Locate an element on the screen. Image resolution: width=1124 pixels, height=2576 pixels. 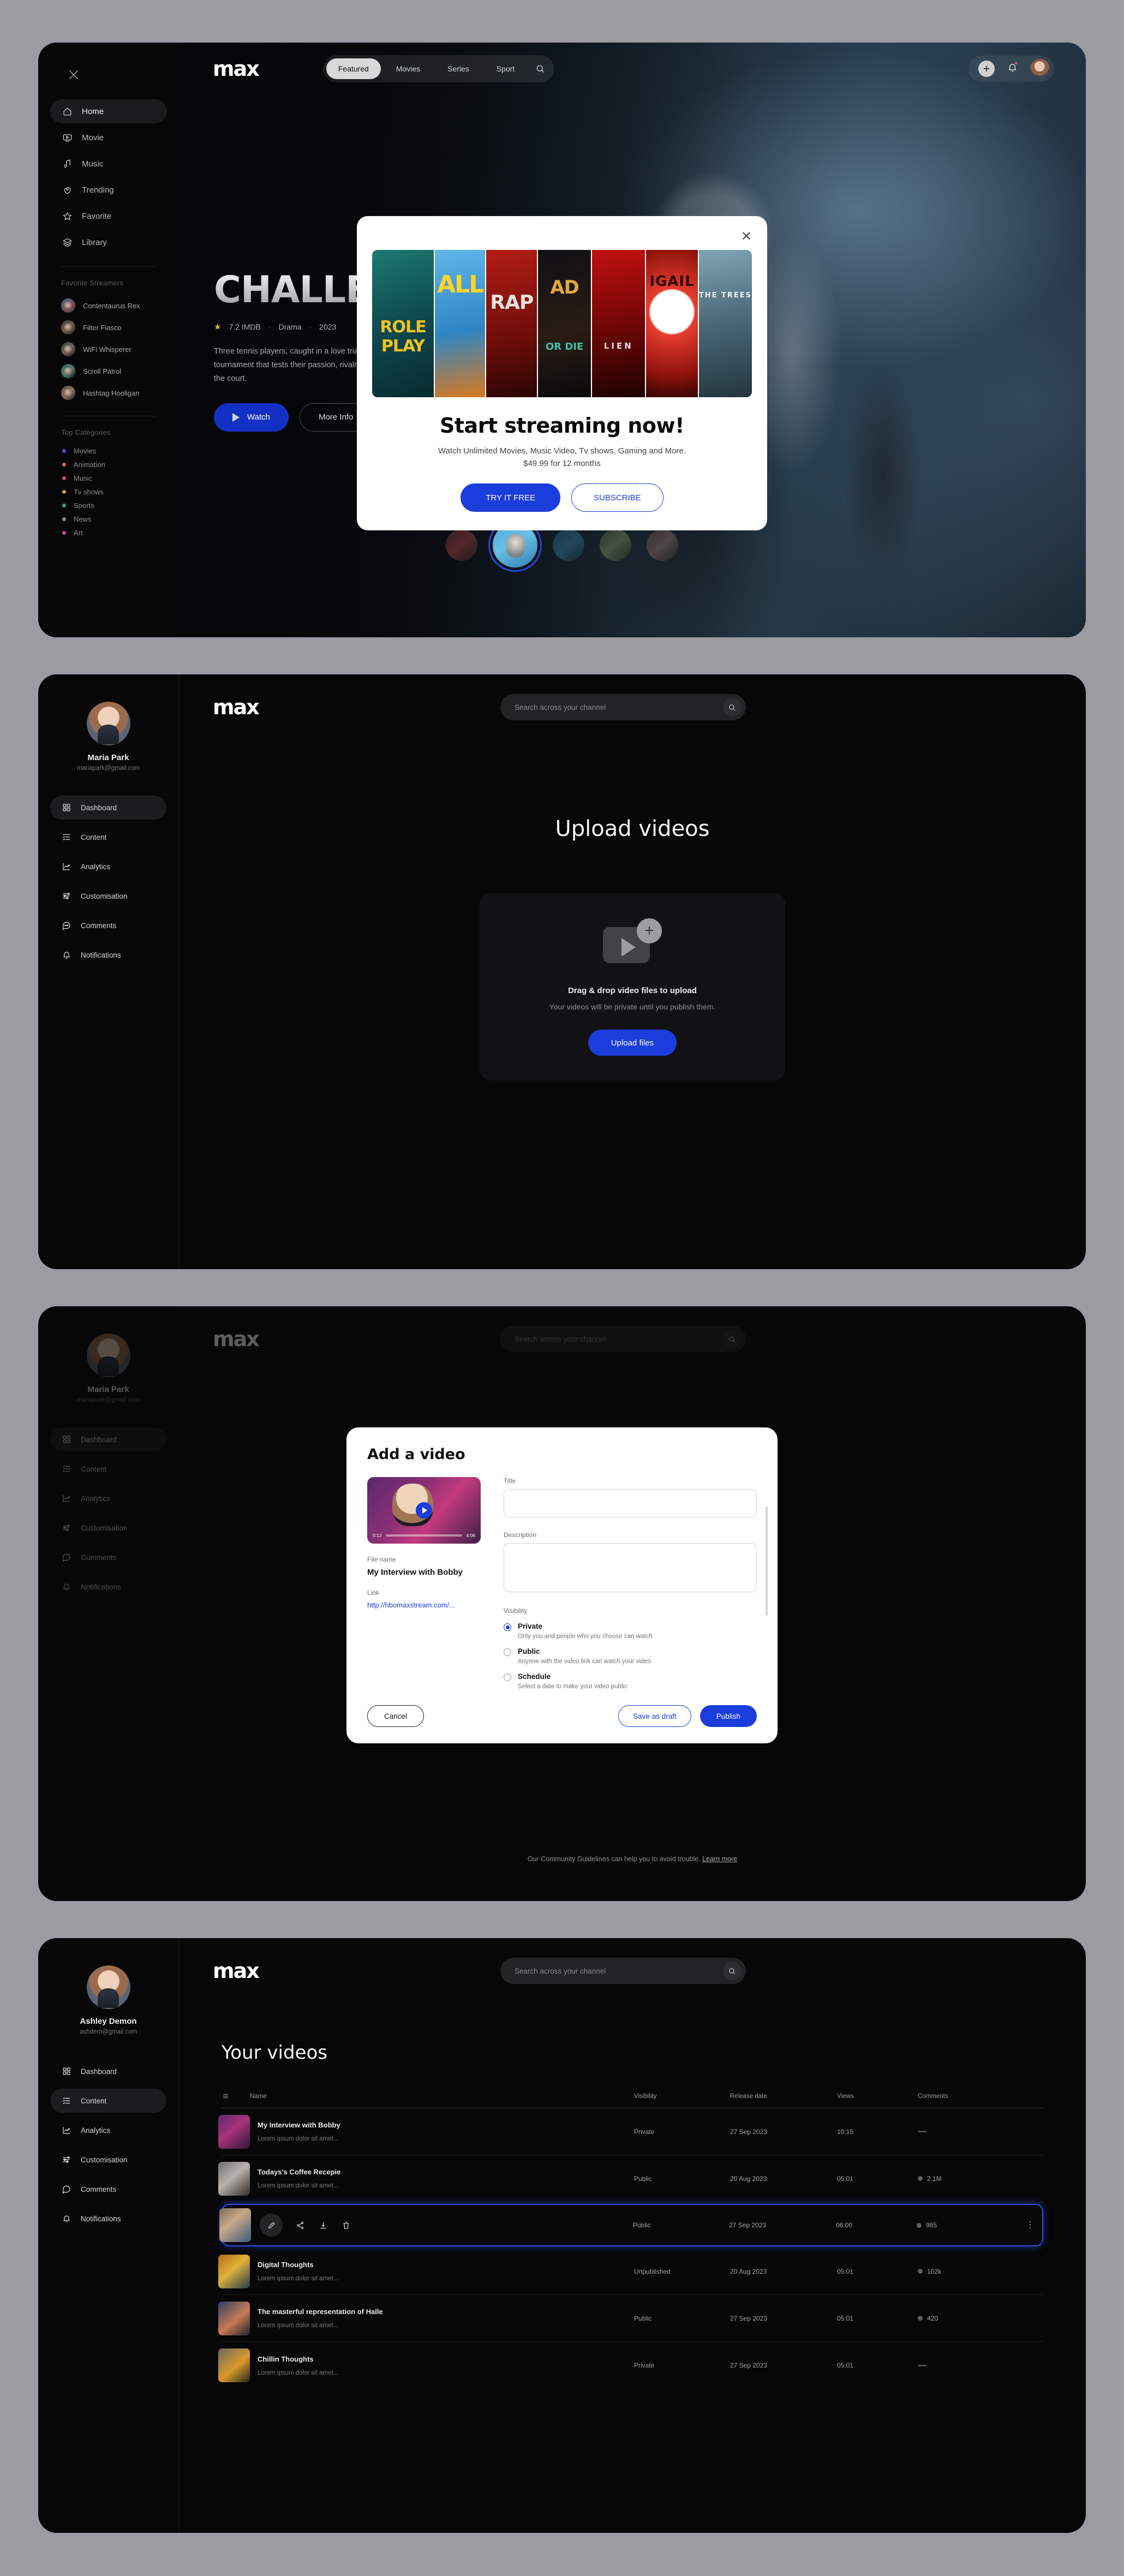
more-vertical-icon: ⋮ is located at coordinates (1030, 2224).